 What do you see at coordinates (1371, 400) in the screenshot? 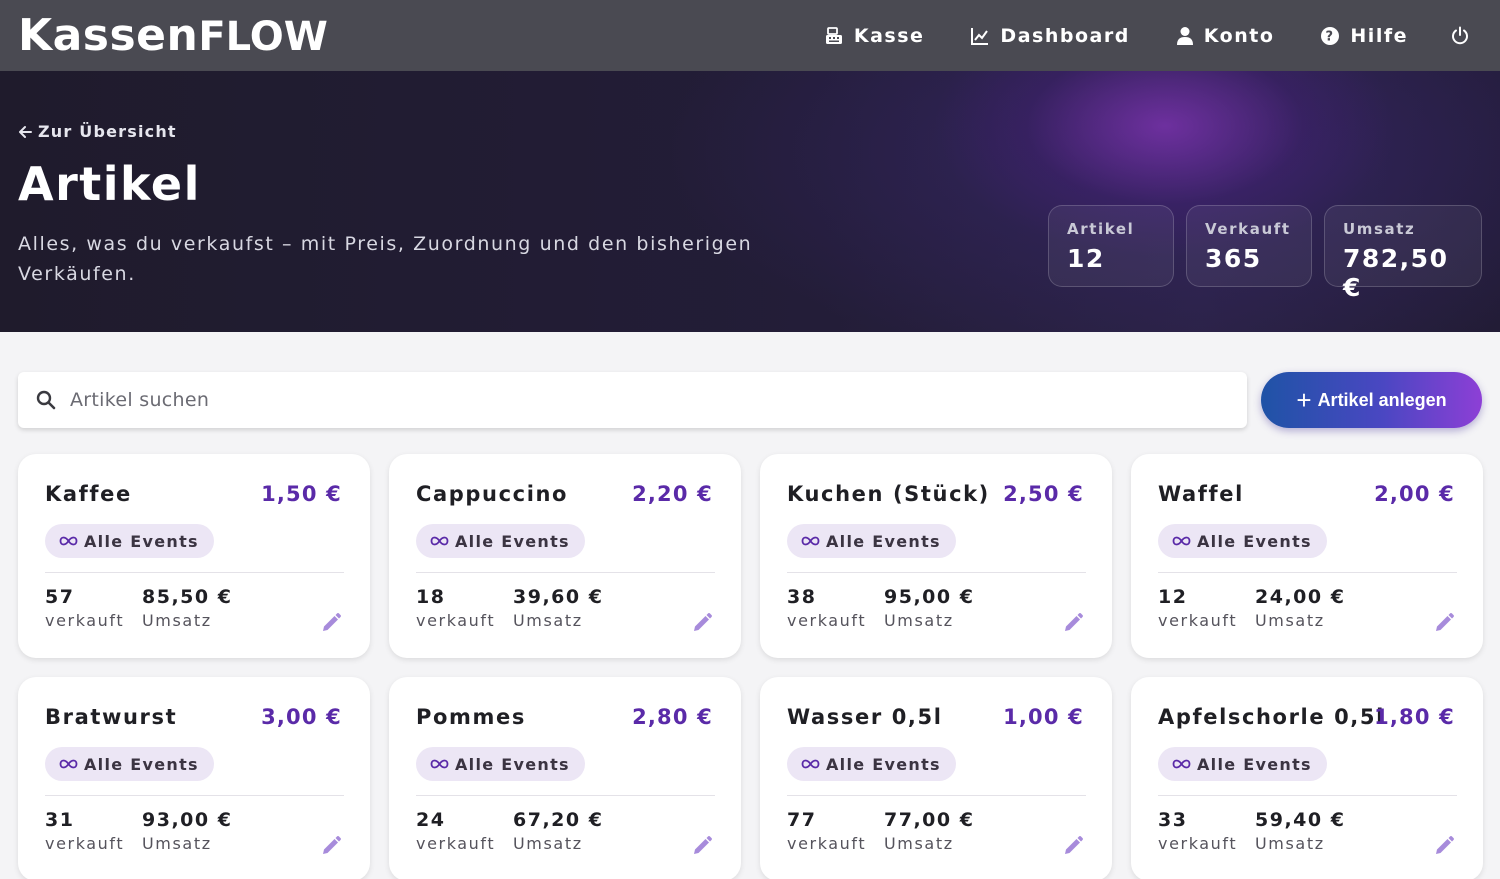
I see `add-article-button: + Artikel anlegen` at bounding box center [1371, 400].